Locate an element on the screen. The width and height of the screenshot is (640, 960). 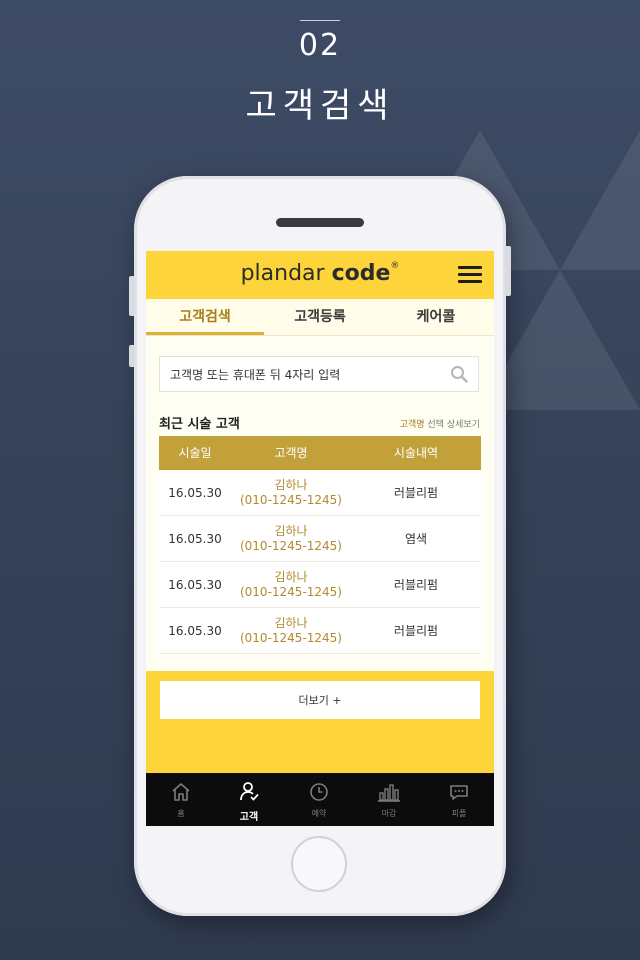
nav-label: 고객 is located at coordinates (249, 817).